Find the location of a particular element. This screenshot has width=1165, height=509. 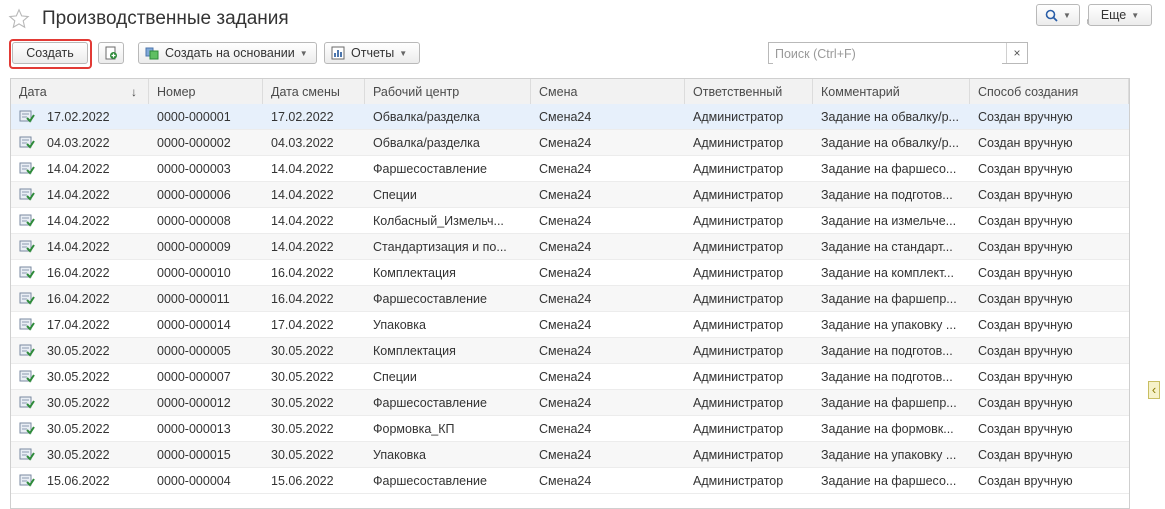

column-header-shift: Смена is located at coordinates (608, 92).